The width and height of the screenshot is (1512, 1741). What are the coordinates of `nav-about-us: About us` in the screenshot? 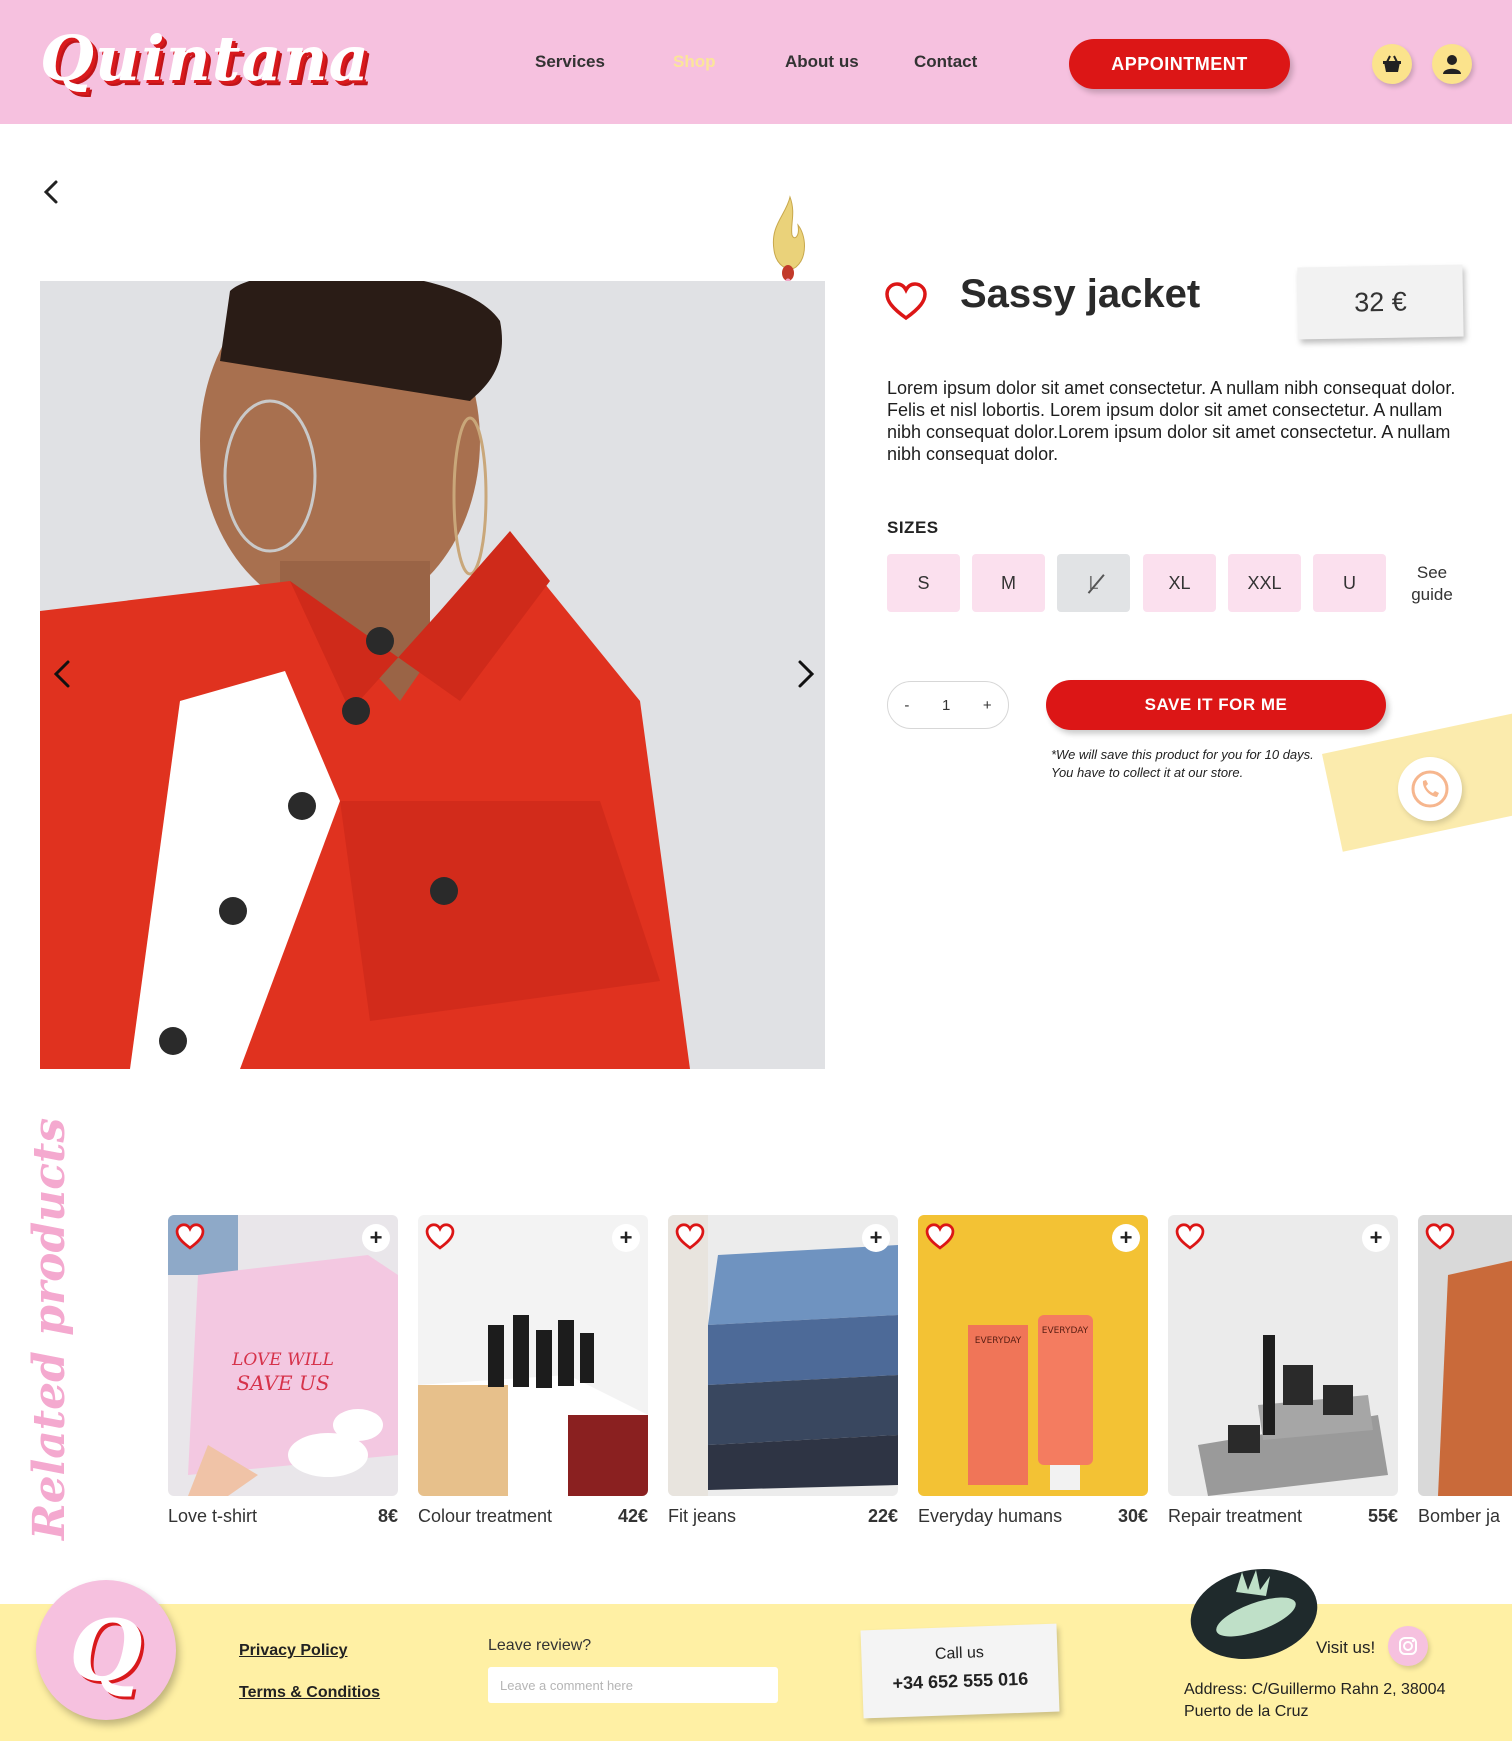 It's located at (822, 62).